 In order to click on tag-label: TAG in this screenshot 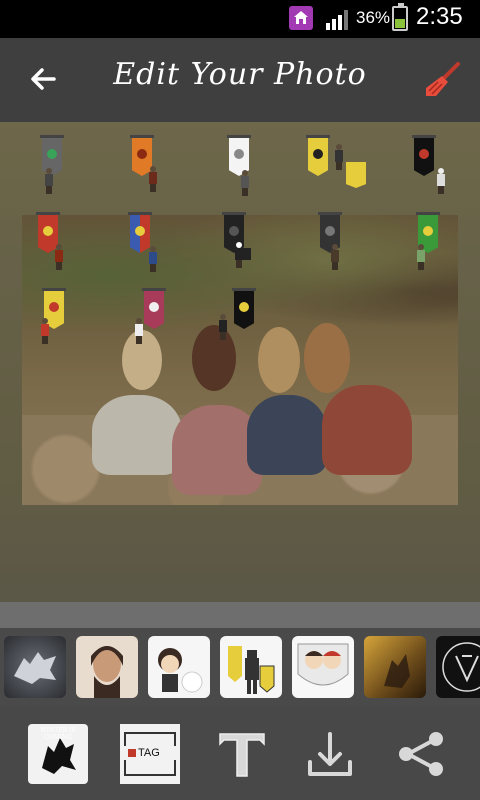, I will do `click(149, 753)`.